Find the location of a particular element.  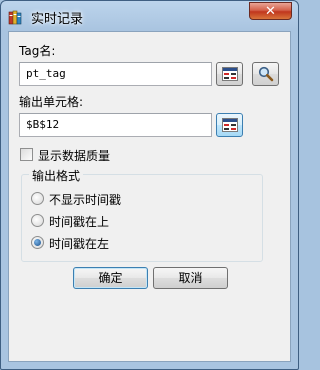

cell-picker-icon is located at coordinates (230, 125).